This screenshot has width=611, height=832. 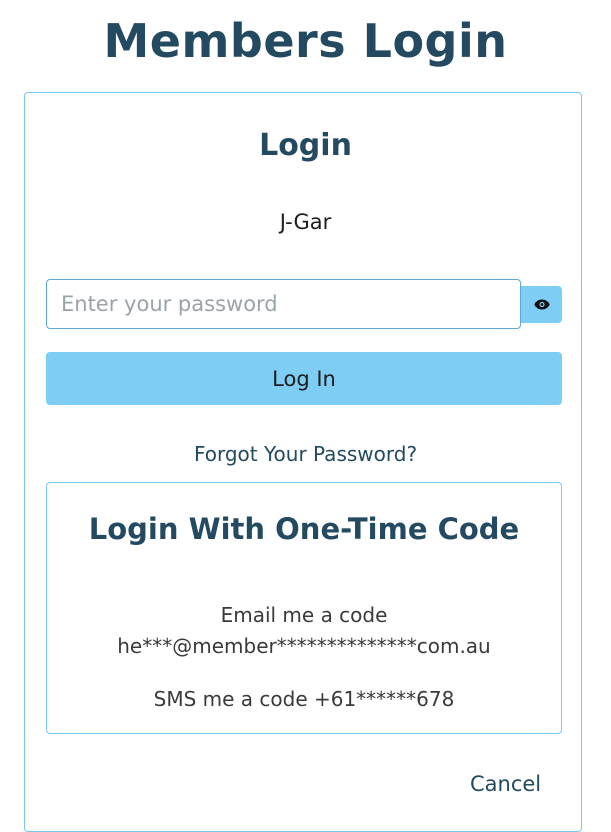 What do you see at coordinates (283, 304) in the screenshot?
I see `password-input` at bounding box center [283, 304].